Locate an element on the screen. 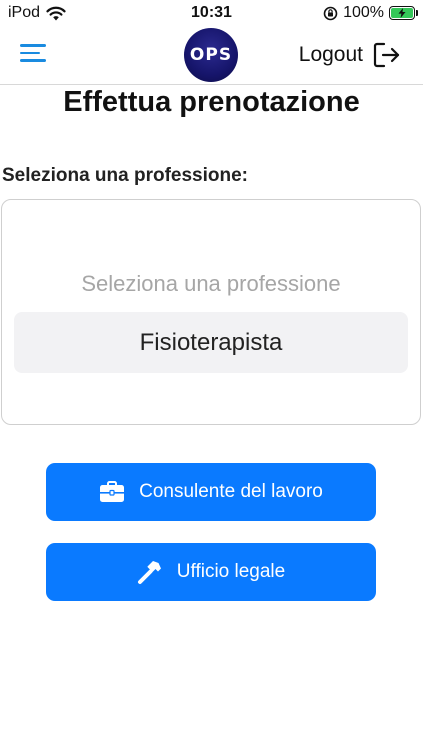 The image size is (423, 750). logo: OPS is located at coordinates (211, 55).